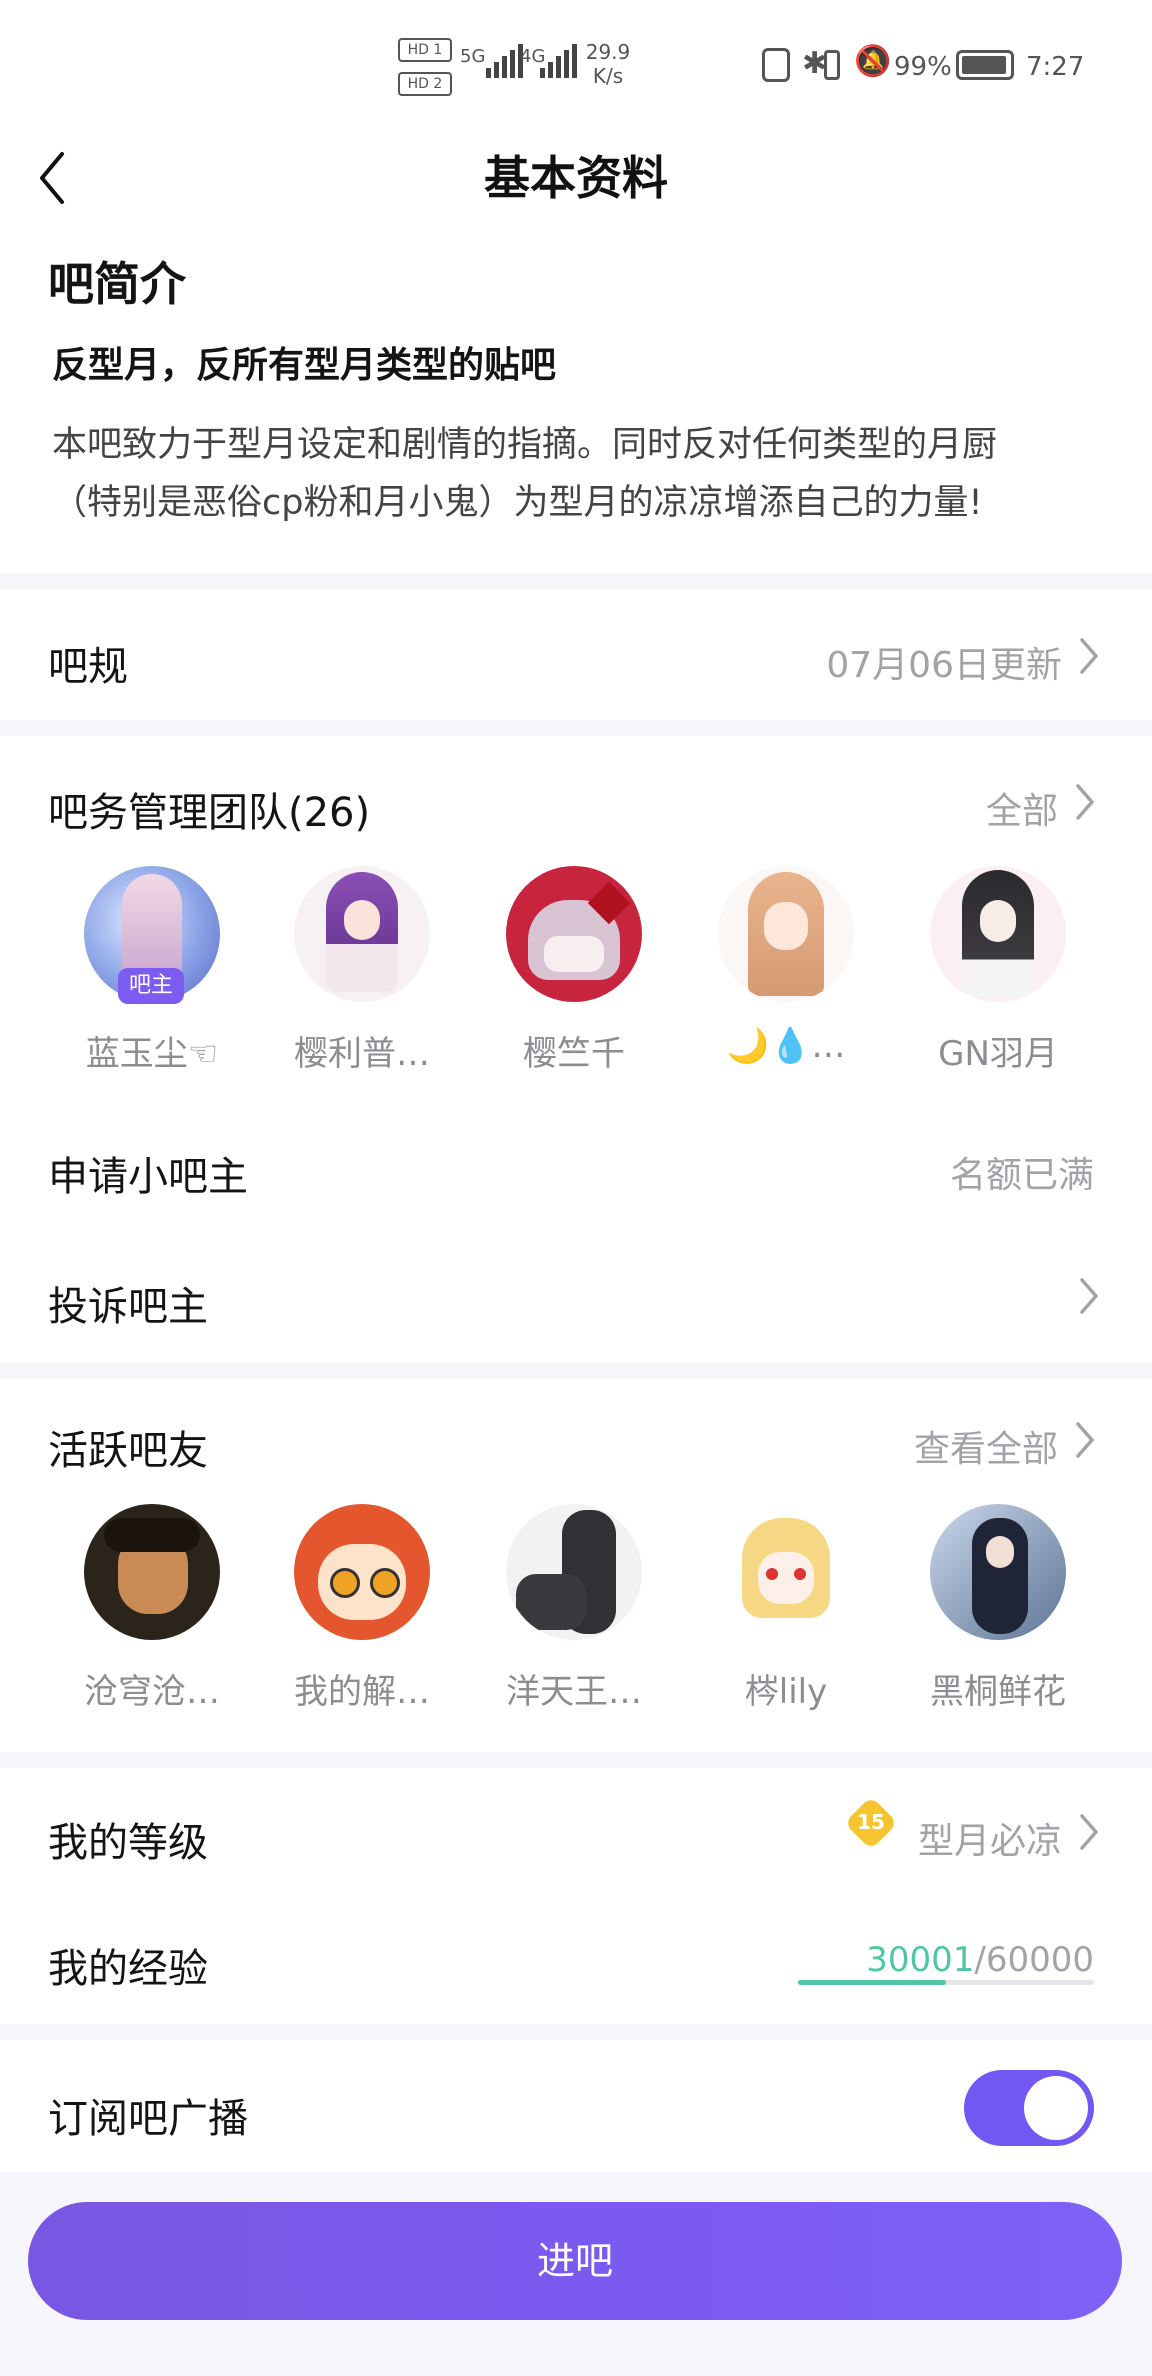  What do you see at coordinates (608, 52) in the screenshot?
I see `speed-value: 29.9` at bounding box center [608, 52].